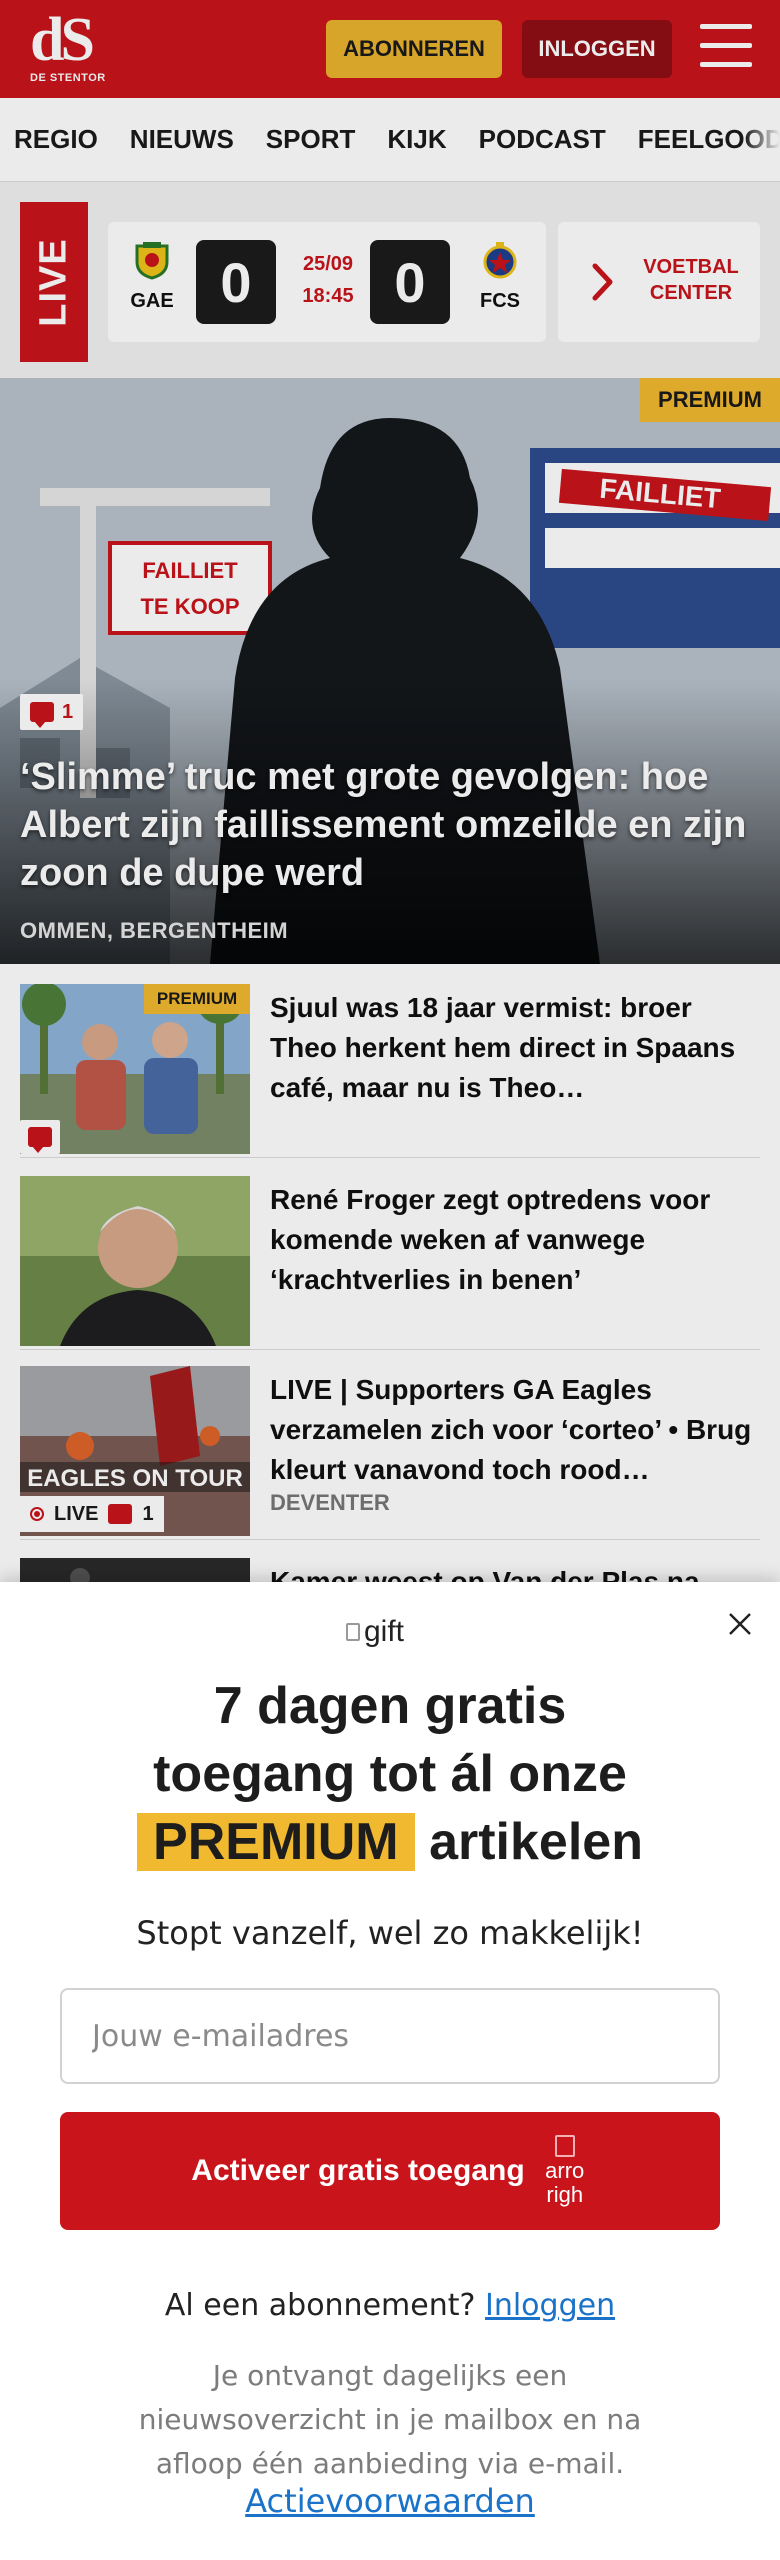 This screenshot has height=2560, width=780. What do you see at coordinates (550, 2305) in the screenshot?
I see `login-link: Inloggen` at bounding box center [550, 2305].